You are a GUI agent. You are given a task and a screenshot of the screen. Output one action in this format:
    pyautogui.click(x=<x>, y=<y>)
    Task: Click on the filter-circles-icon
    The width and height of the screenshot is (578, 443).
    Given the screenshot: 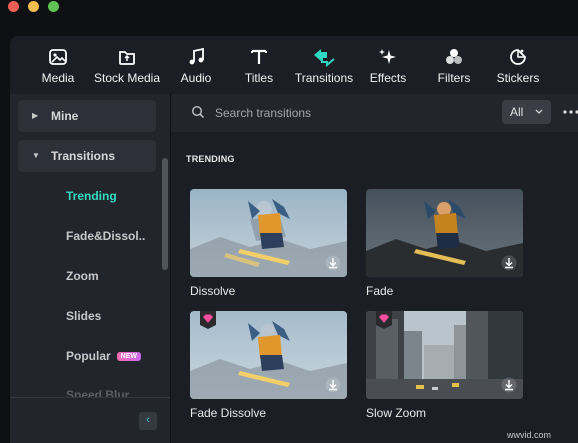 What is the action you would take?
    pyautogui.click(x=454, y=57)
    